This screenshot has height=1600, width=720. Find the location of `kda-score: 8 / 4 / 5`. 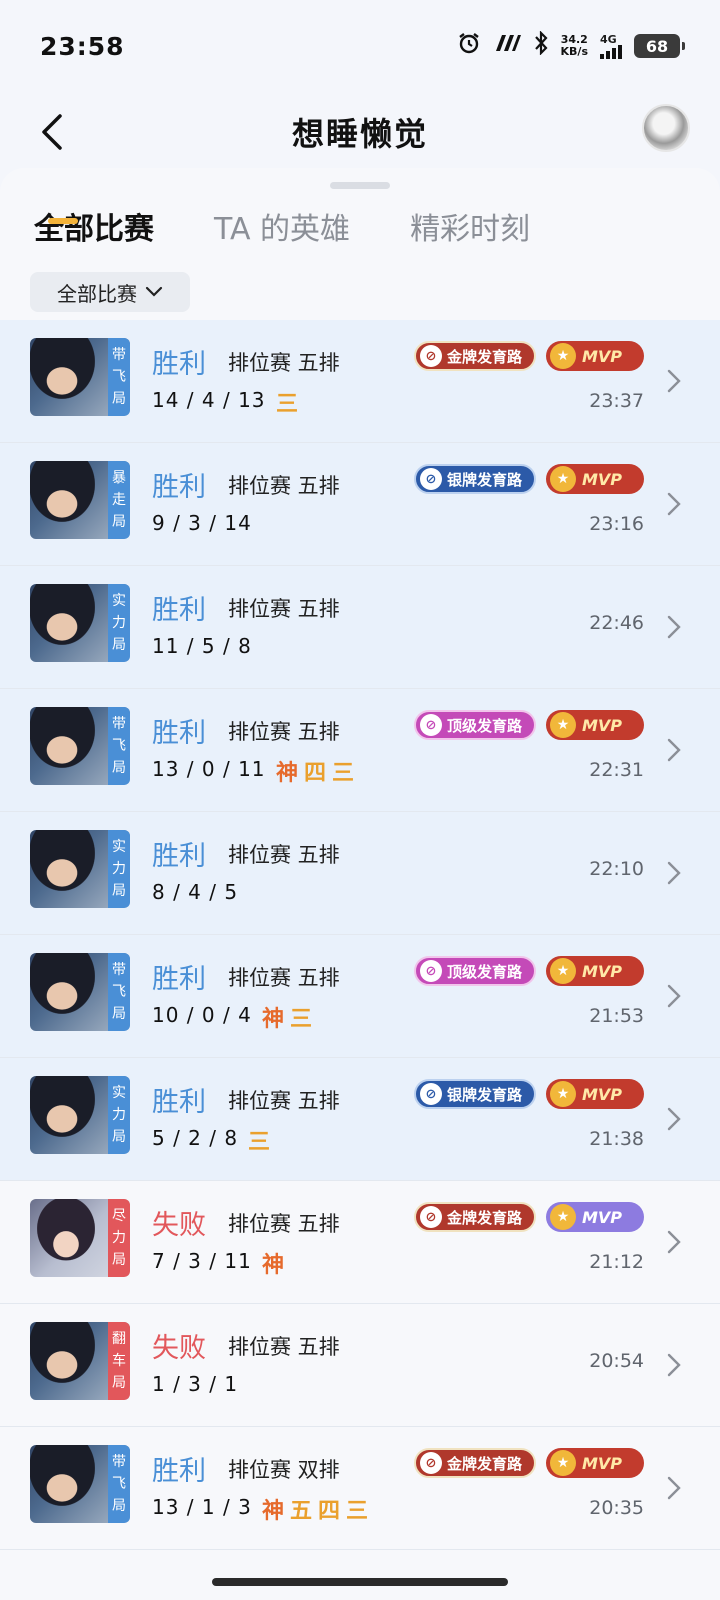

kda-score: 8 / 4 / 5 is located at coordinates (195, 892).